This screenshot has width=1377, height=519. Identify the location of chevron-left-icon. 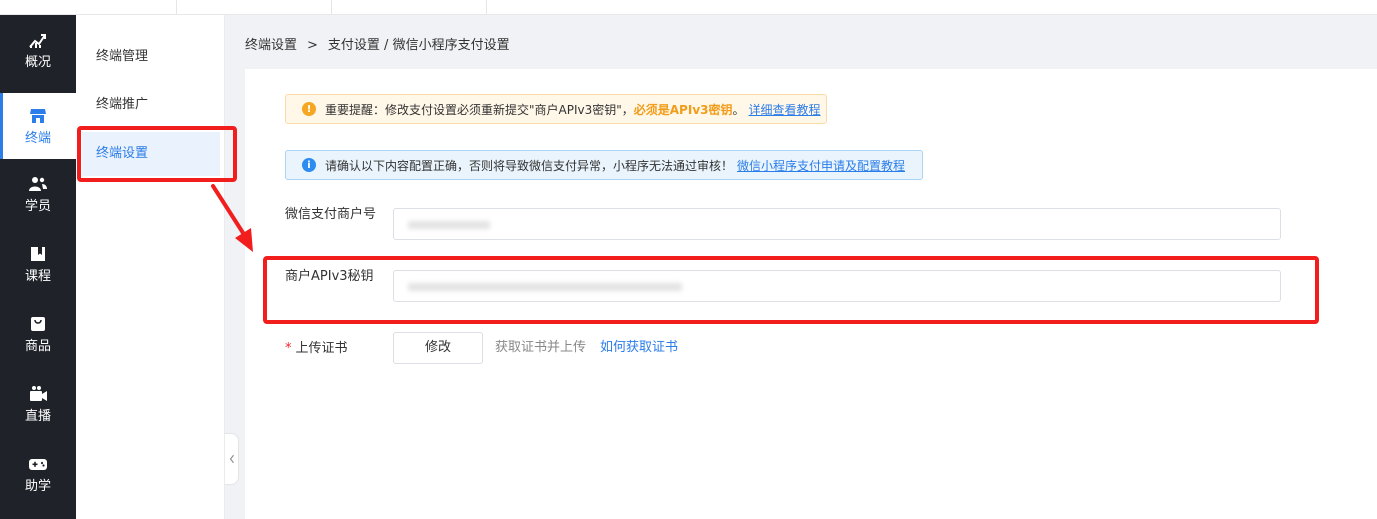
(231, 459).